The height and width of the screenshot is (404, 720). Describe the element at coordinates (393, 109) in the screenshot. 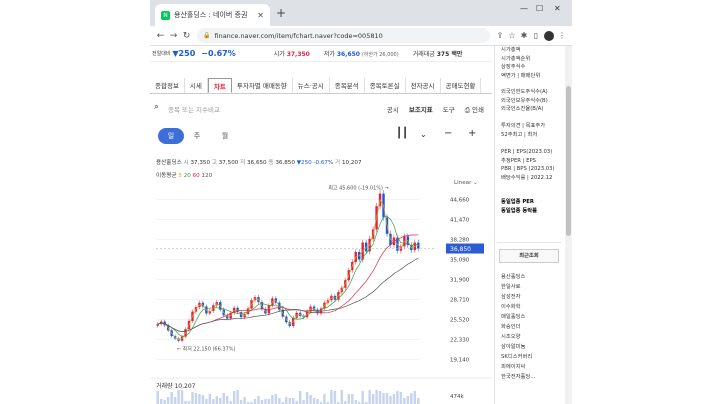

I see `tool-disclosure: 공시` at that location.